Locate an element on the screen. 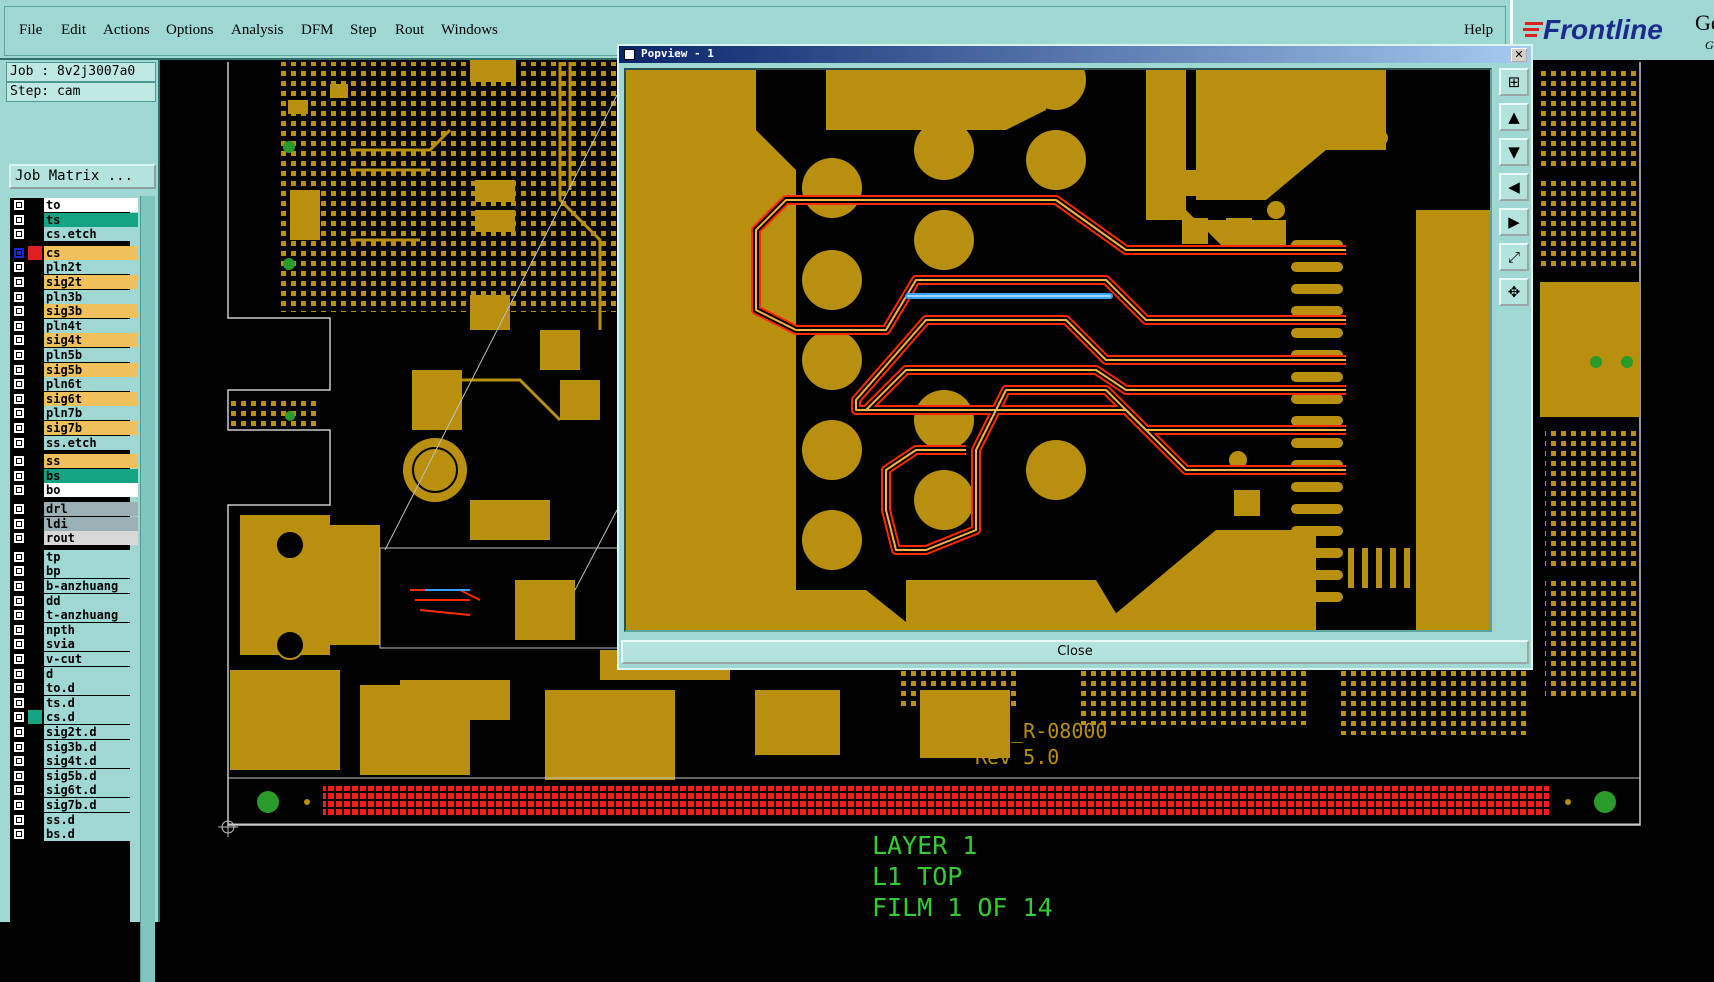  layer-row-ss: ss is located at coordinates (74, 461).